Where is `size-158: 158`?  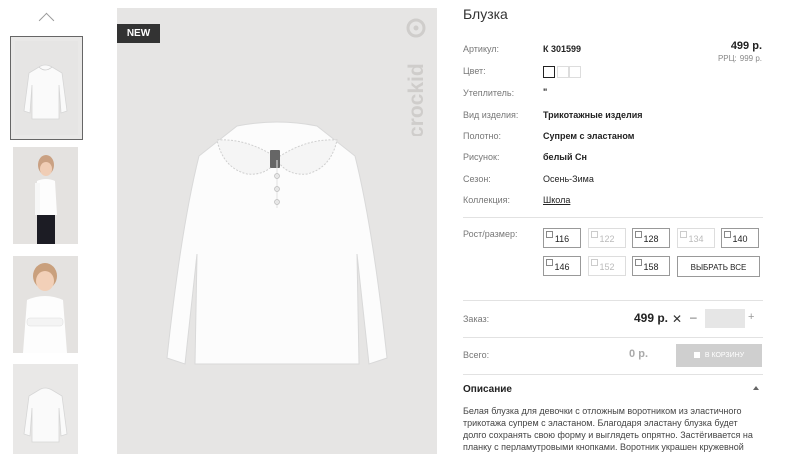 size-158: 158 is located at coordinates (651, 266).